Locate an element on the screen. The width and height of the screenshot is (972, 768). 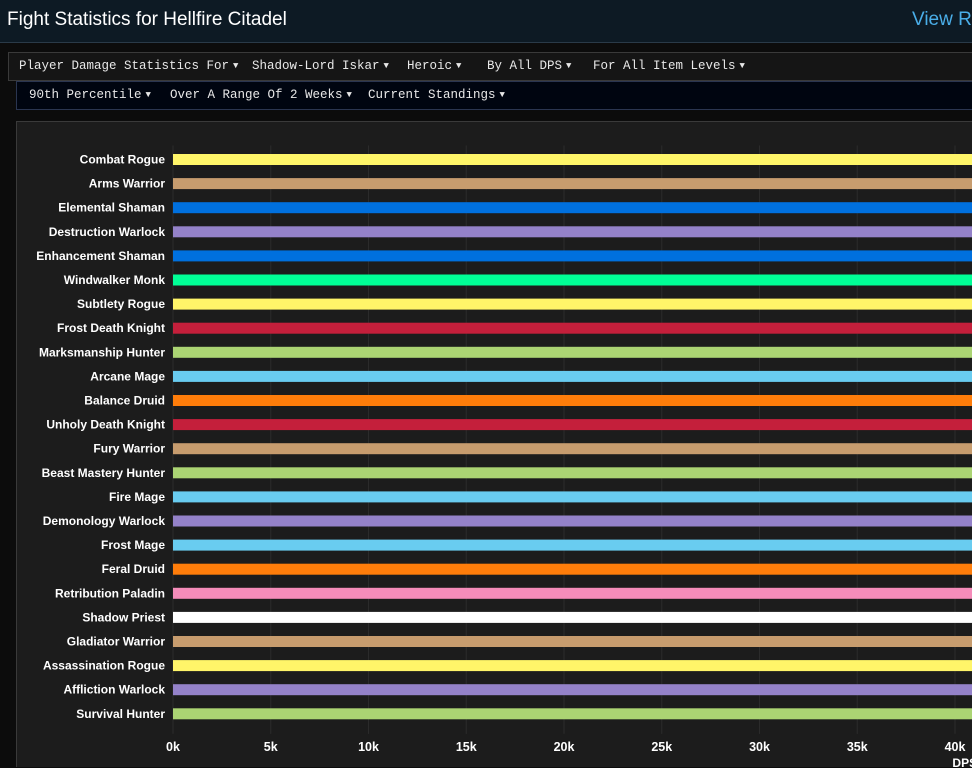
filter-role-dropdown: By All DPS ▼ is located at coordinates (529, 66).